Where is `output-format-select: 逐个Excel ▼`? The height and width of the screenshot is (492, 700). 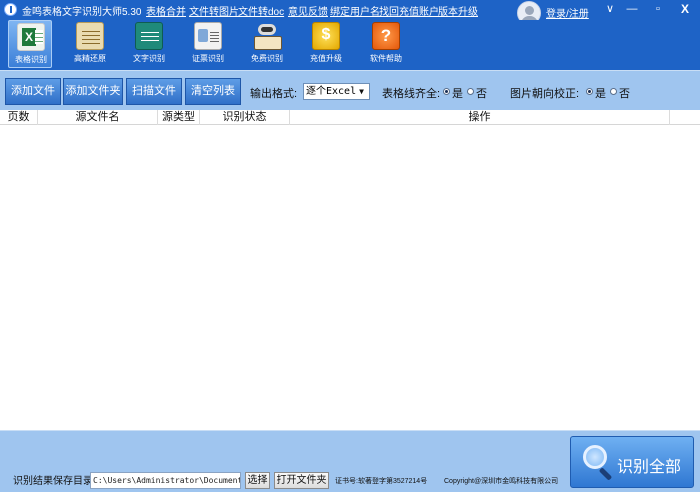 output-format-select: 逐个Excel ▼ is located at coordinates (336, 91).